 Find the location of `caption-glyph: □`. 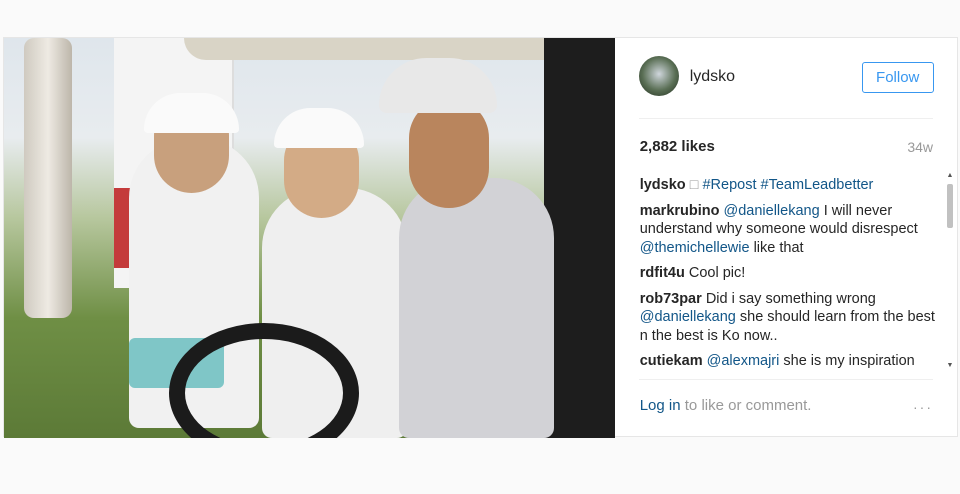

caption-glyph: □ is located at coordinates (694, 185).